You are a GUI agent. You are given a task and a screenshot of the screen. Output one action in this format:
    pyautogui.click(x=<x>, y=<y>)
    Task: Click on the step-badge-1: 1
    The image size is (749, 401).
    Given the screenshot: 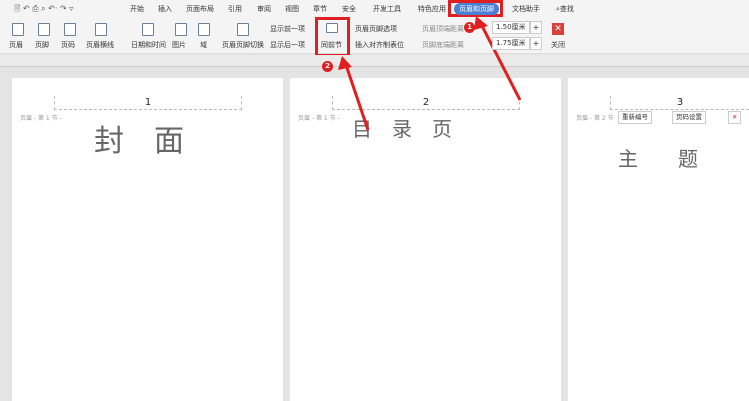 What is the action you would take?
    pyautogui.click(x=469, y=27)
    